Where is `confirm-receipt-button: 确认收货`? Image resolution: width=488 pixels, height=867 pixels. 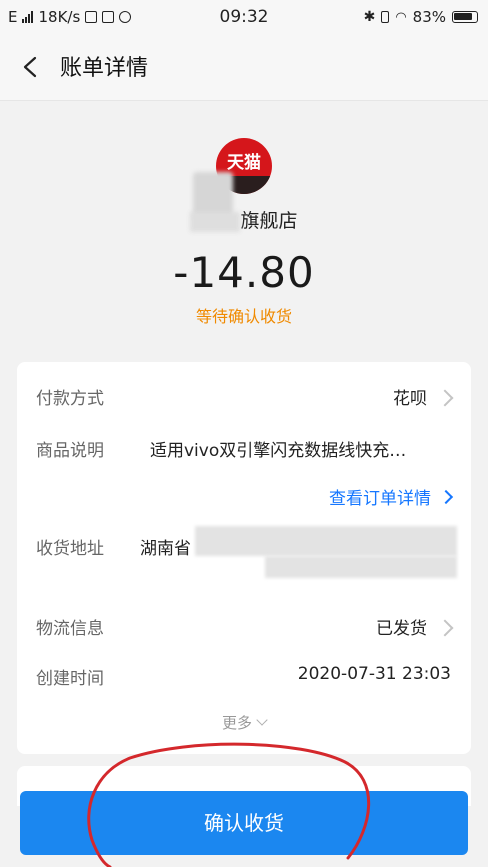
confirm-receipt-button: 确认收货 is located at coordinates (244, 823).